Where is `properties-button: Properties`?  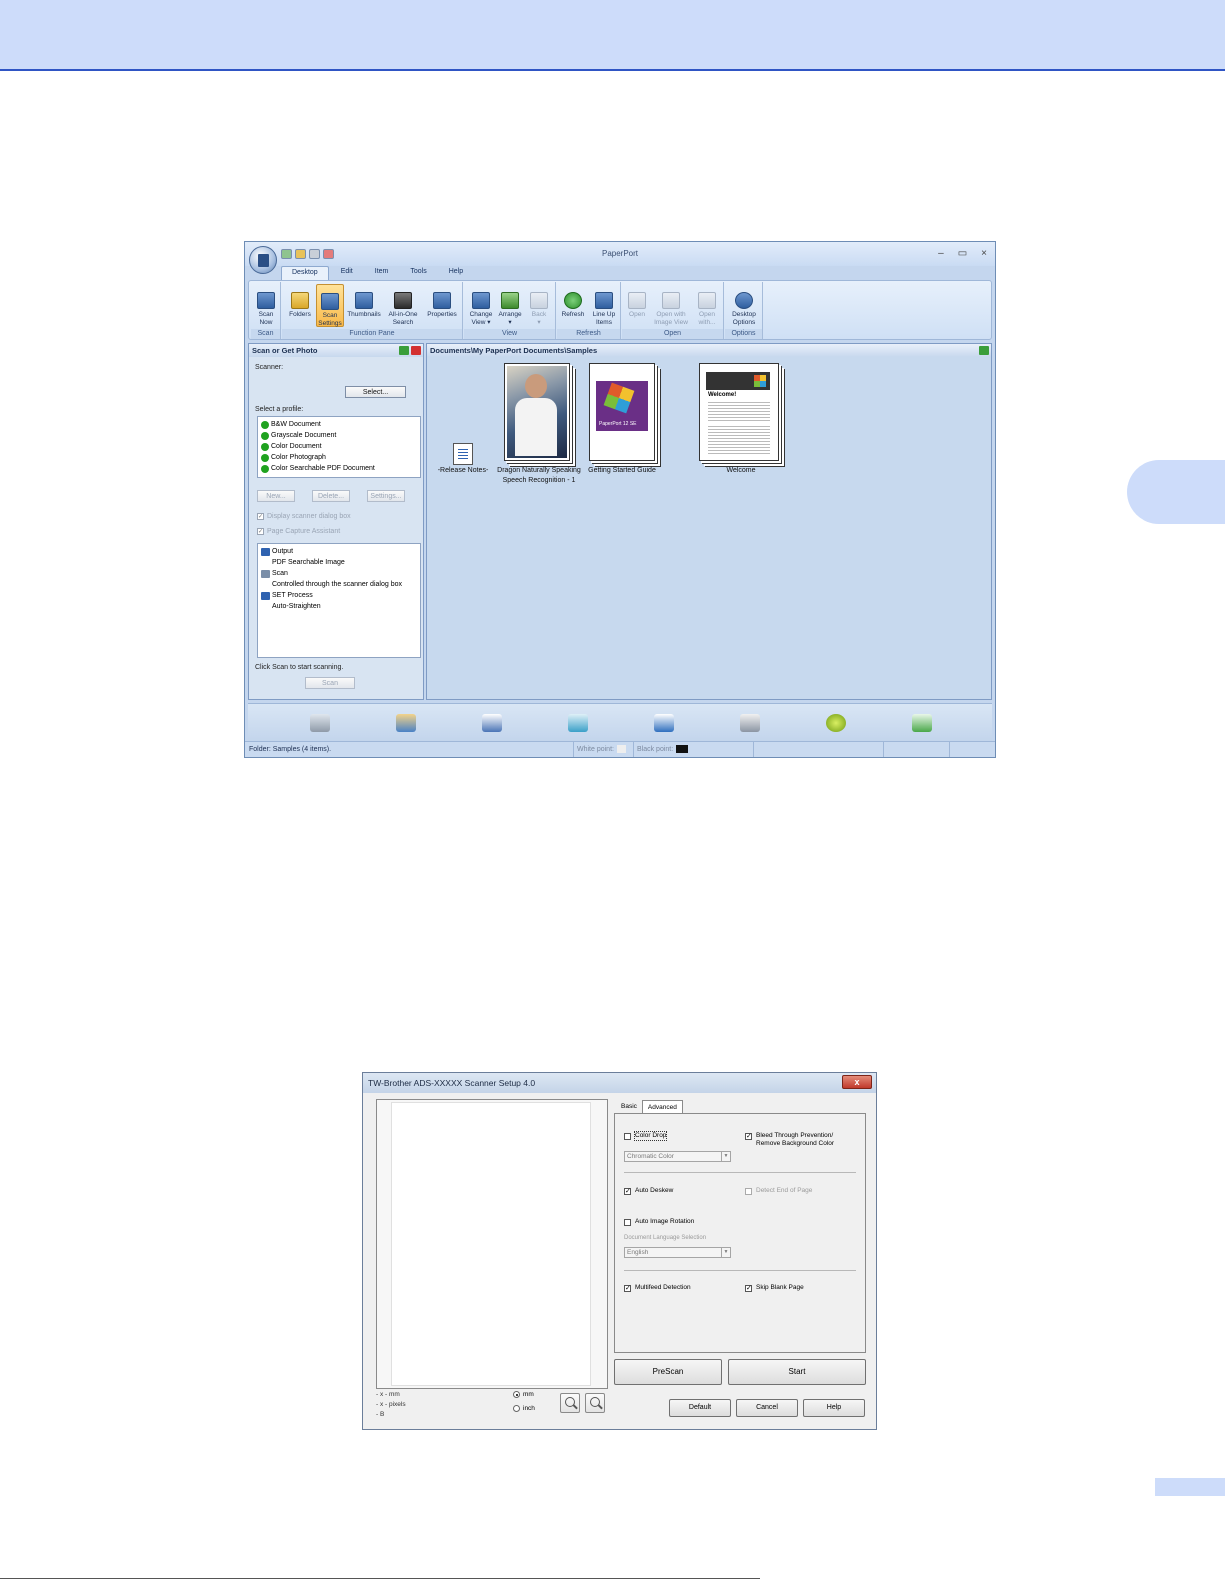
properties-button: Properties is located at coordinates (442, 301).